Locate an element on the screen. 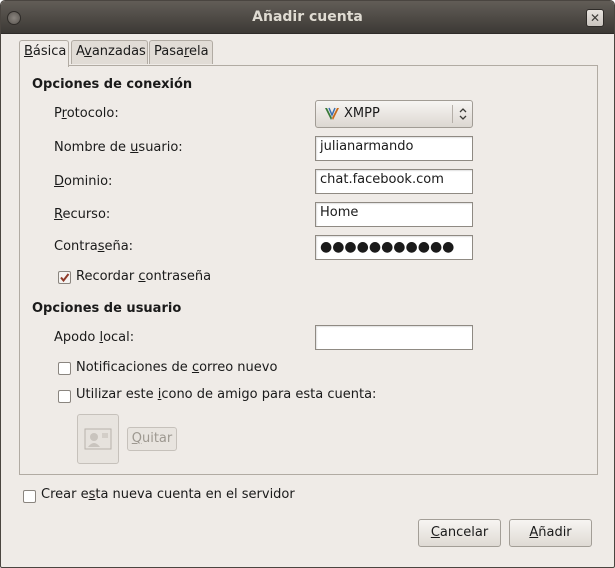 Image resolution: width=615 pixels, height=568 pixels. cancel-button: Cancelar is located at coordinates (459, 533).